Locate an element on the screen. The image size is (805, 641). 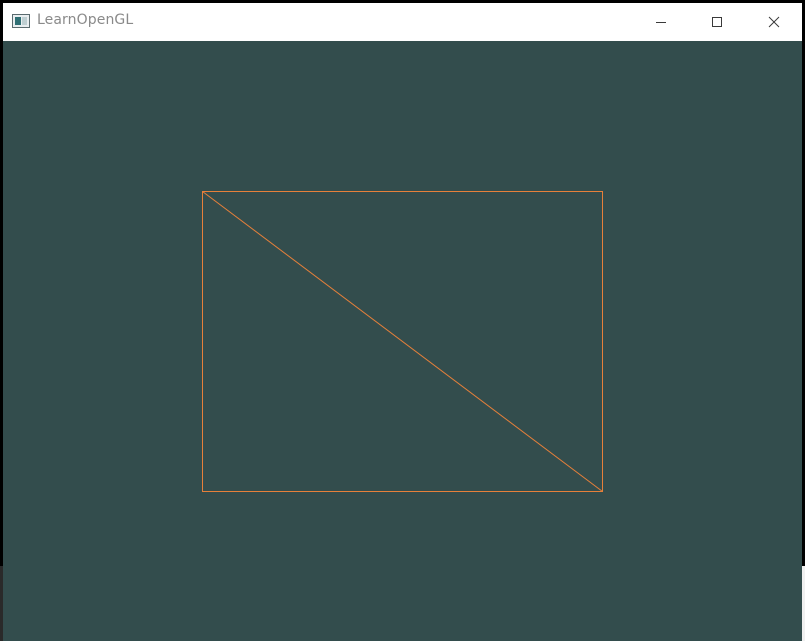
minimize-icon is located at coordinates (661, 22).